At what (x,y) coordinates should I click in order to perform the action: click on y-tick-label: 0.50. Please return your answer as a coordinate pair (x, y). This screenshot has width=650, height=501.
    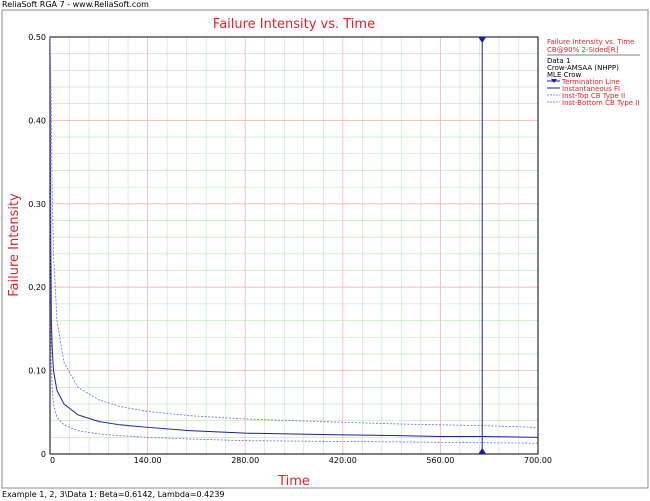
    Looking at the image, I should click on (37, 37).